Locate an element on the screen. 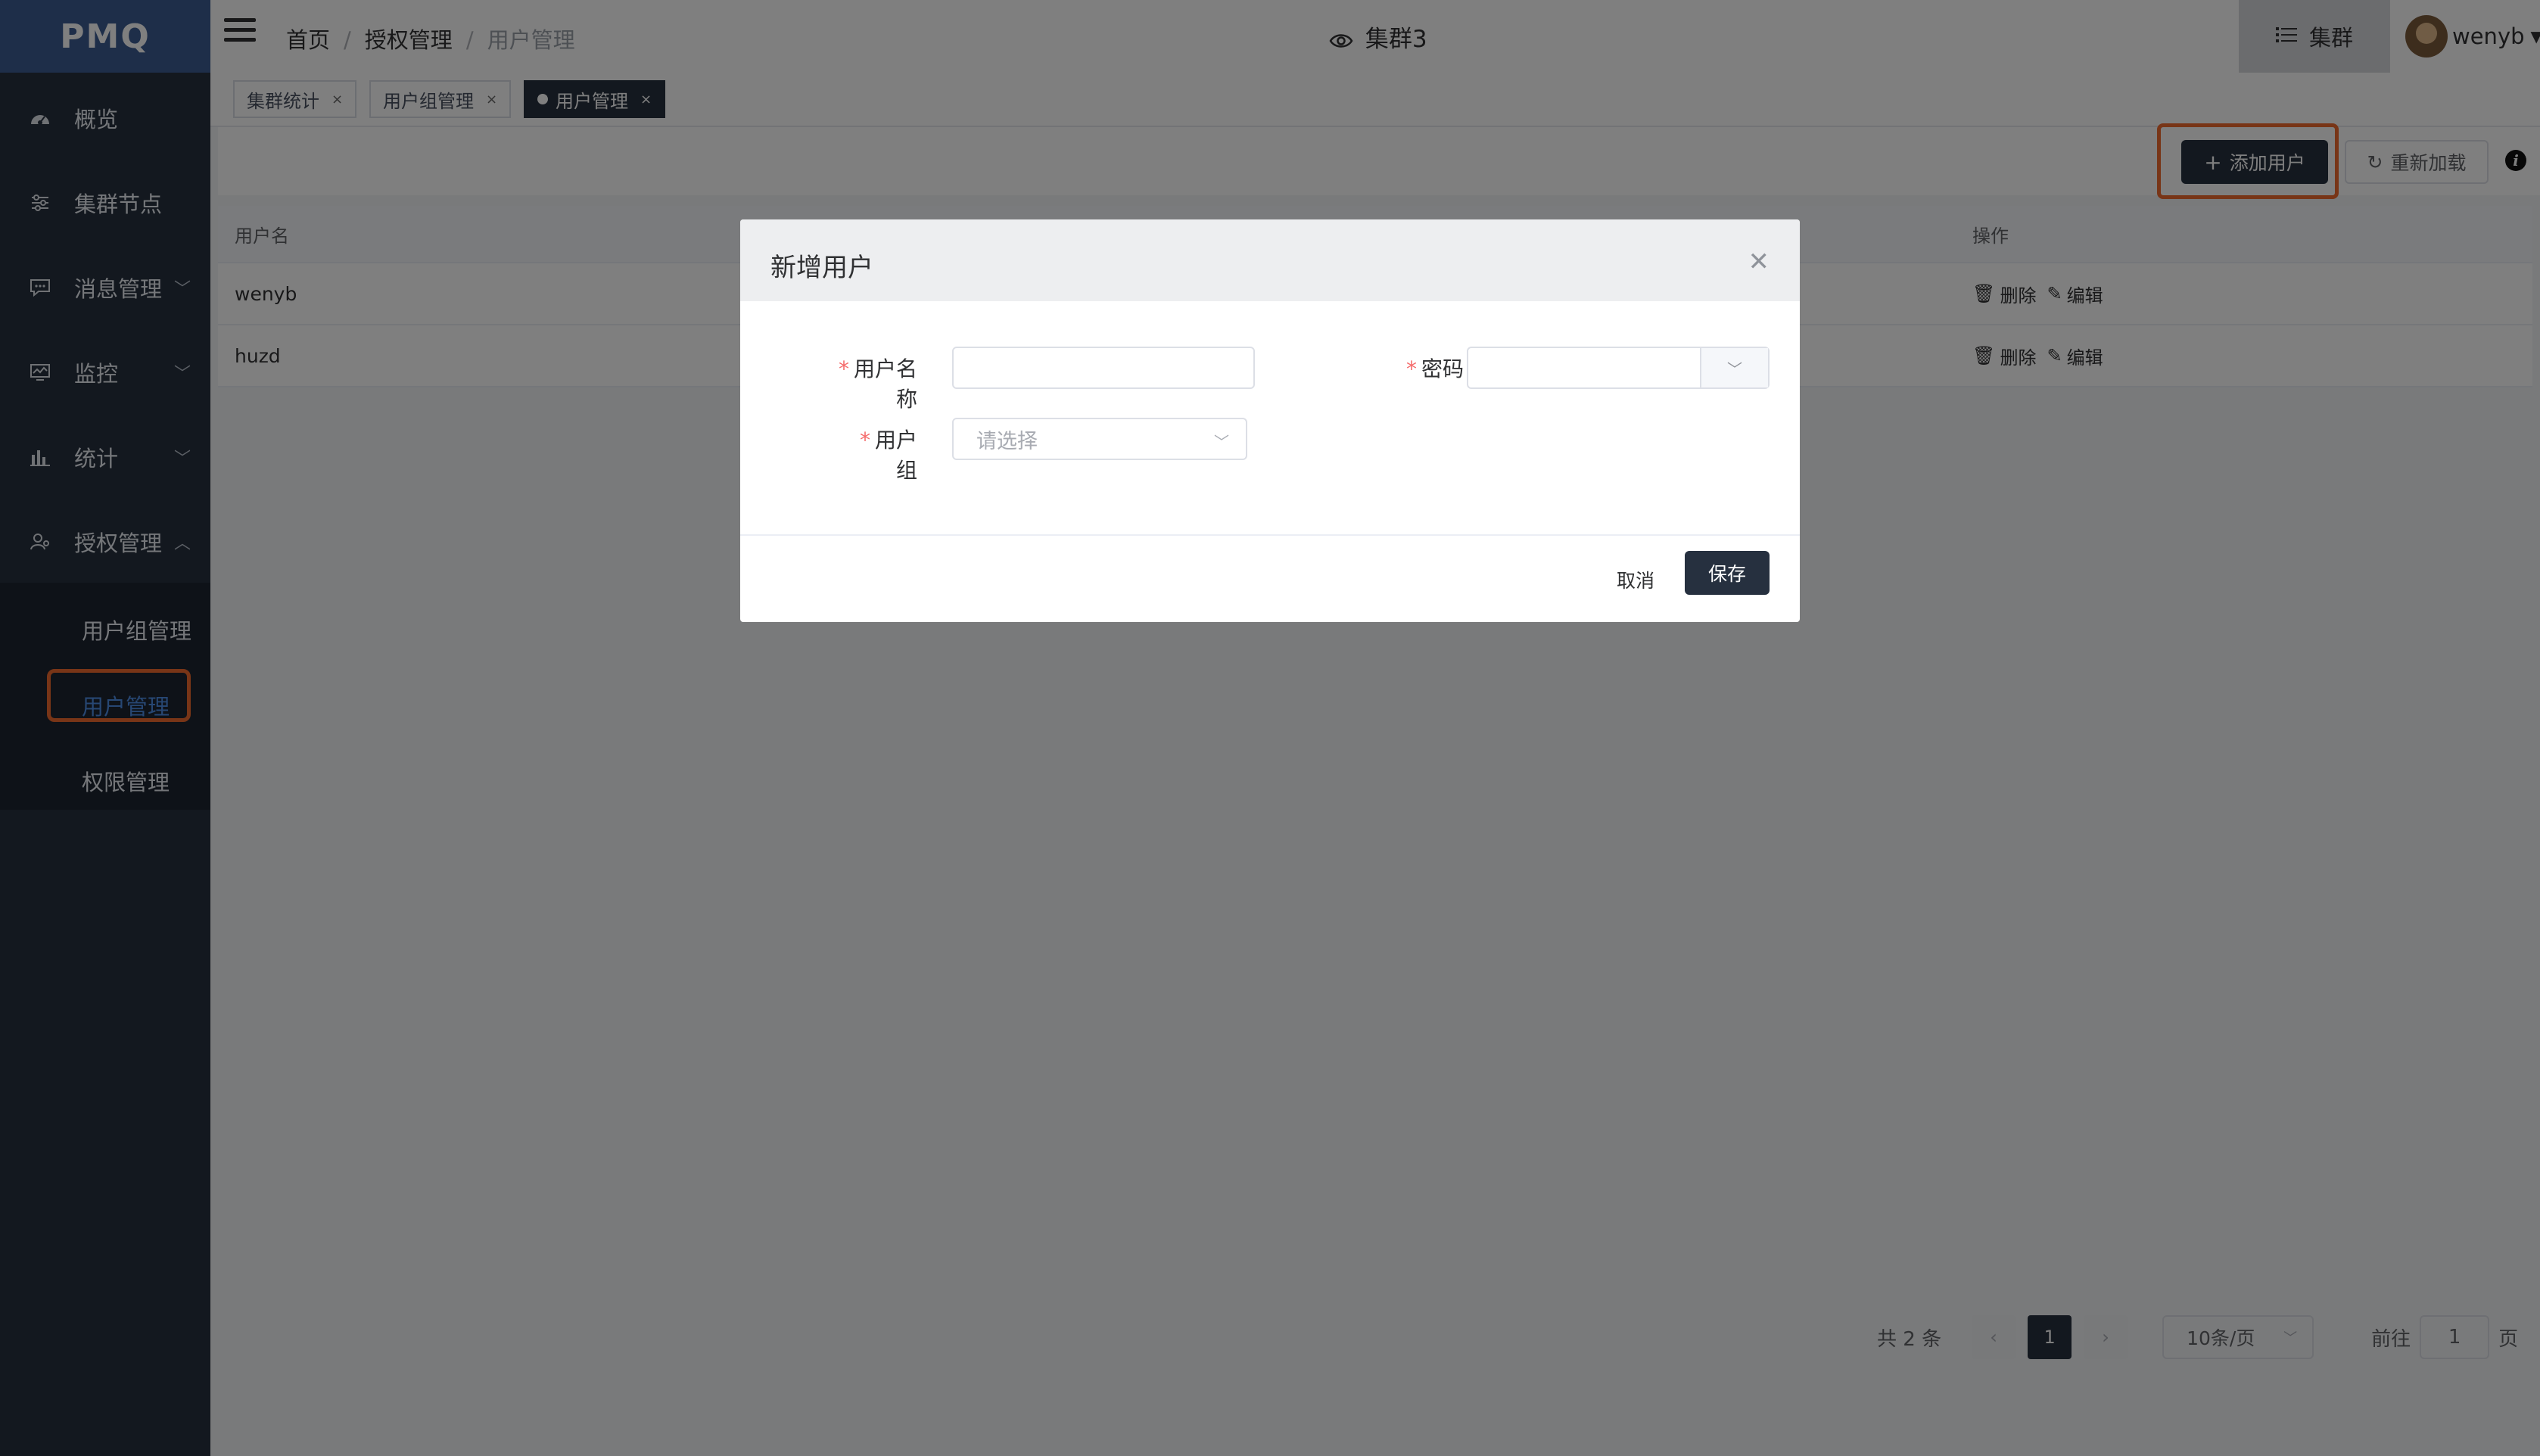 The height and width of the screenshot is (1456, 2540). add-user-dialog: 新增用户 ✕ * 用户名称 * 密码 ﹀ * 用户组 请选择 ﹀ 取消 保存 is located at coordinates (1270, 420).